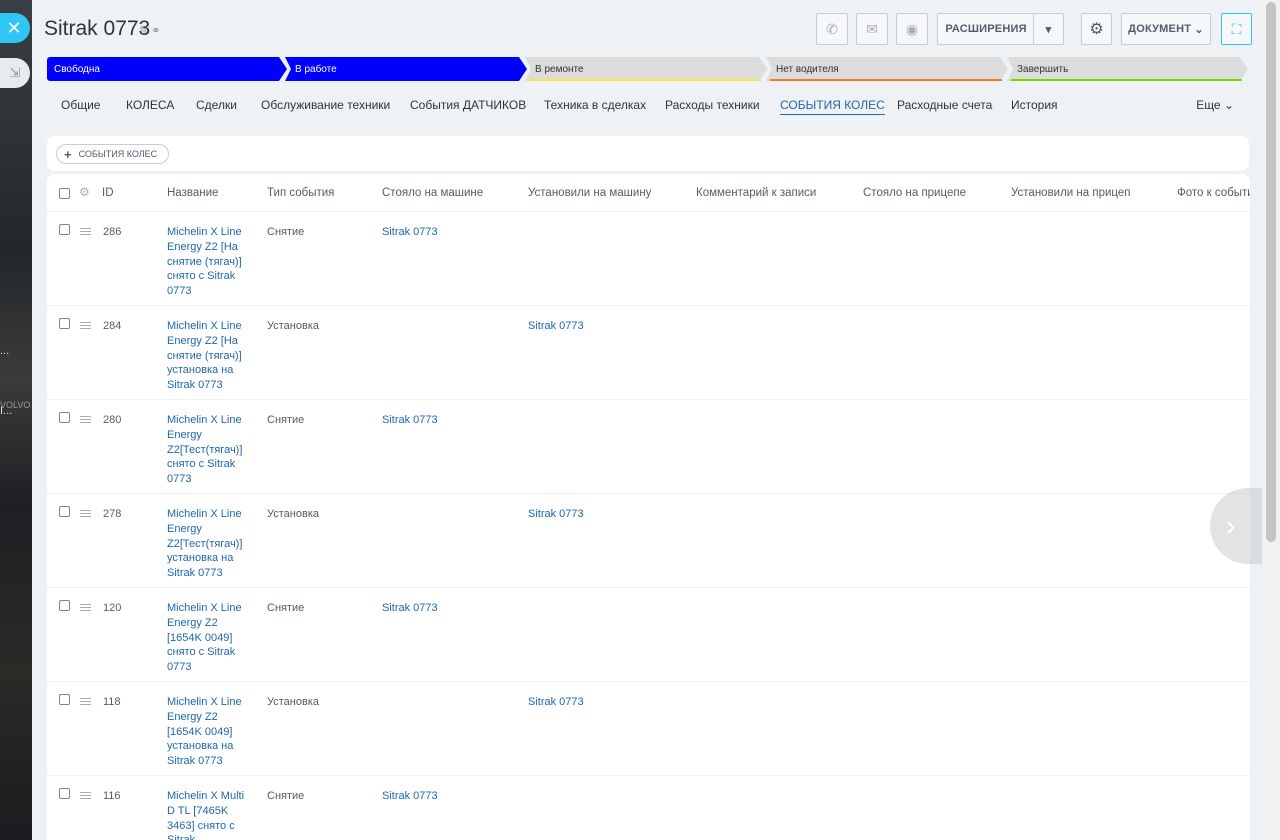 The height and width of the screenshot is (840, 1280). What do you see at coordinates (1048, 29) in the screenshot?
I see `extensions-dropdown-button: ▾` at bounding box center [1048, 29].